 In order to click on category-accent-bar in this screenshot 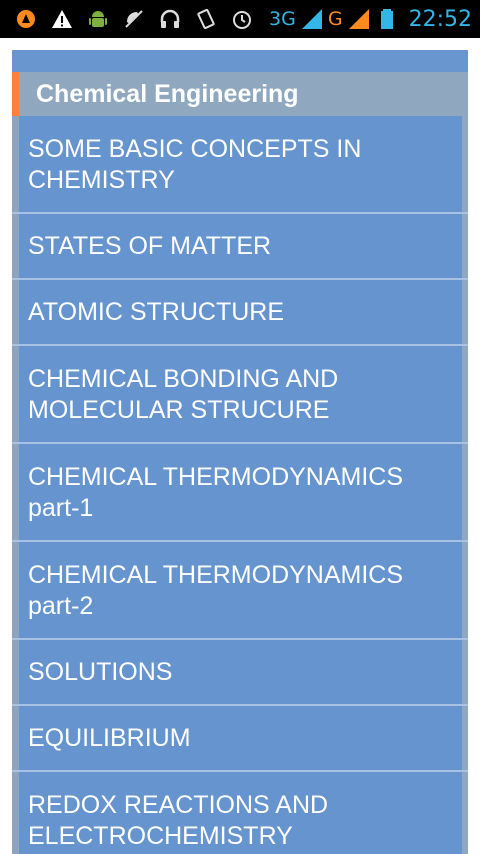, I will do `click(15, 94)`.